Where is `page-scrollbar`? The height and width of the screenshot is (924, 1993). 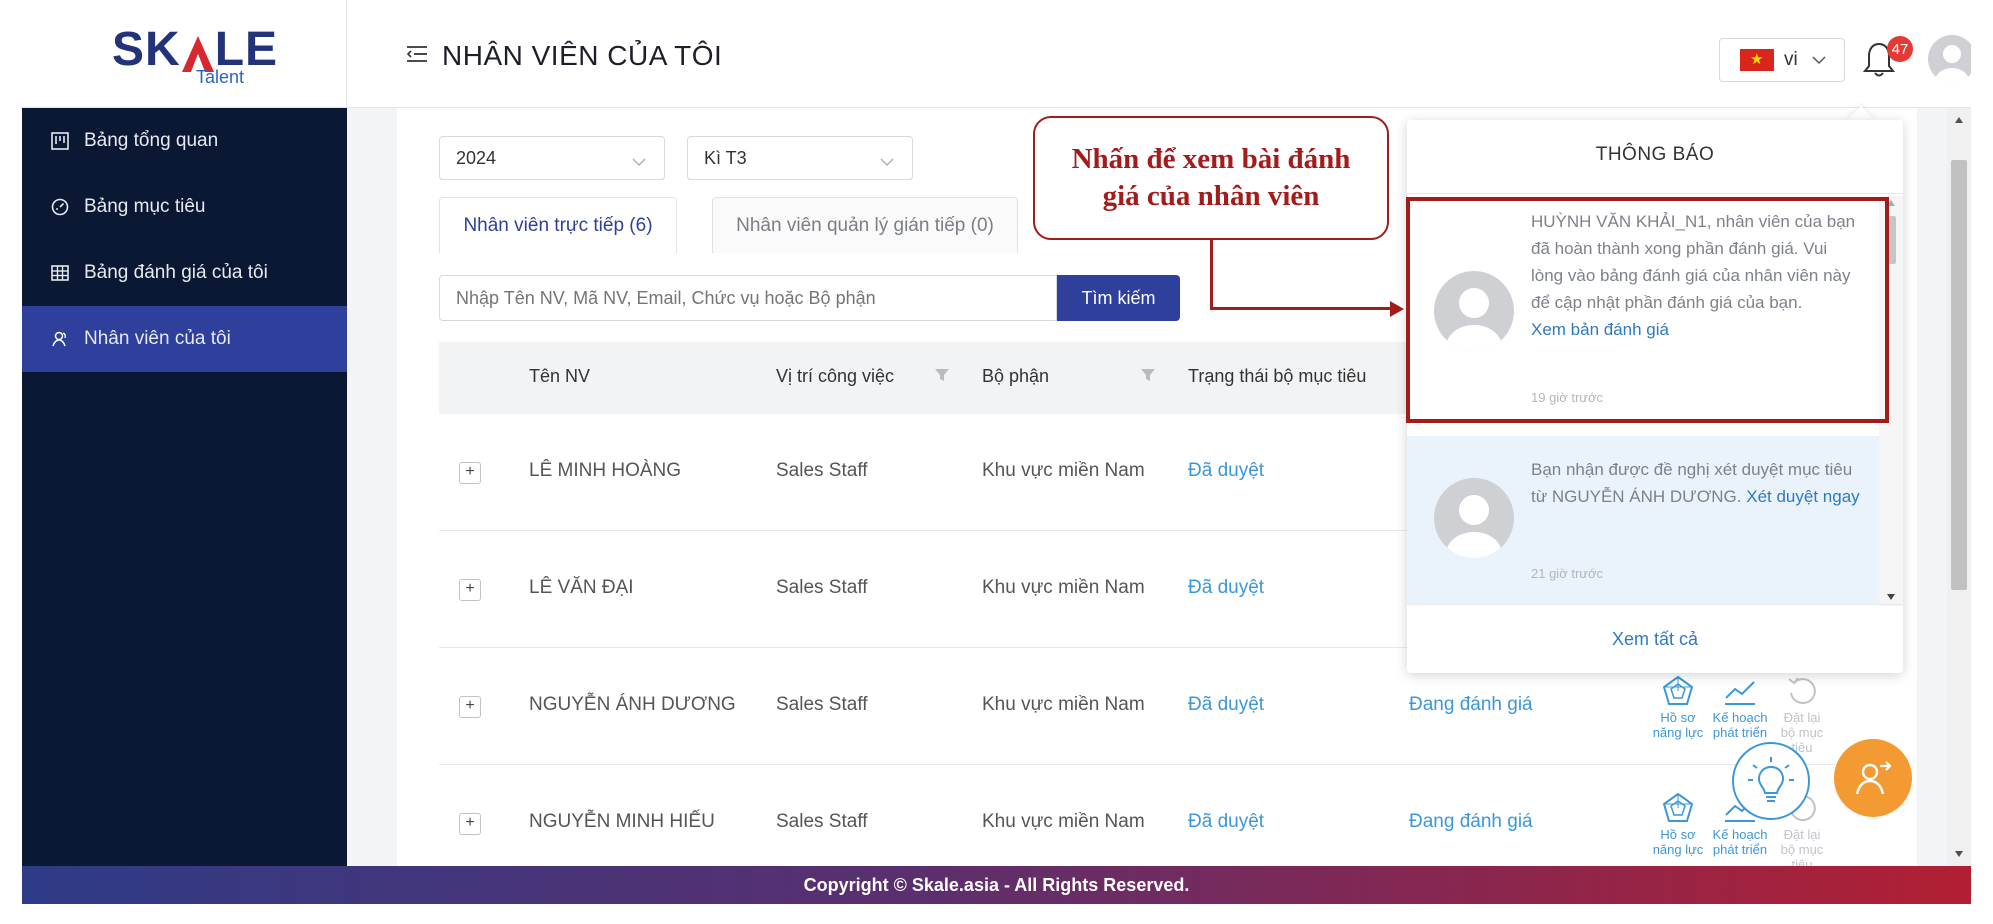 page-scrollbar is located at coordinates (1959, 487).